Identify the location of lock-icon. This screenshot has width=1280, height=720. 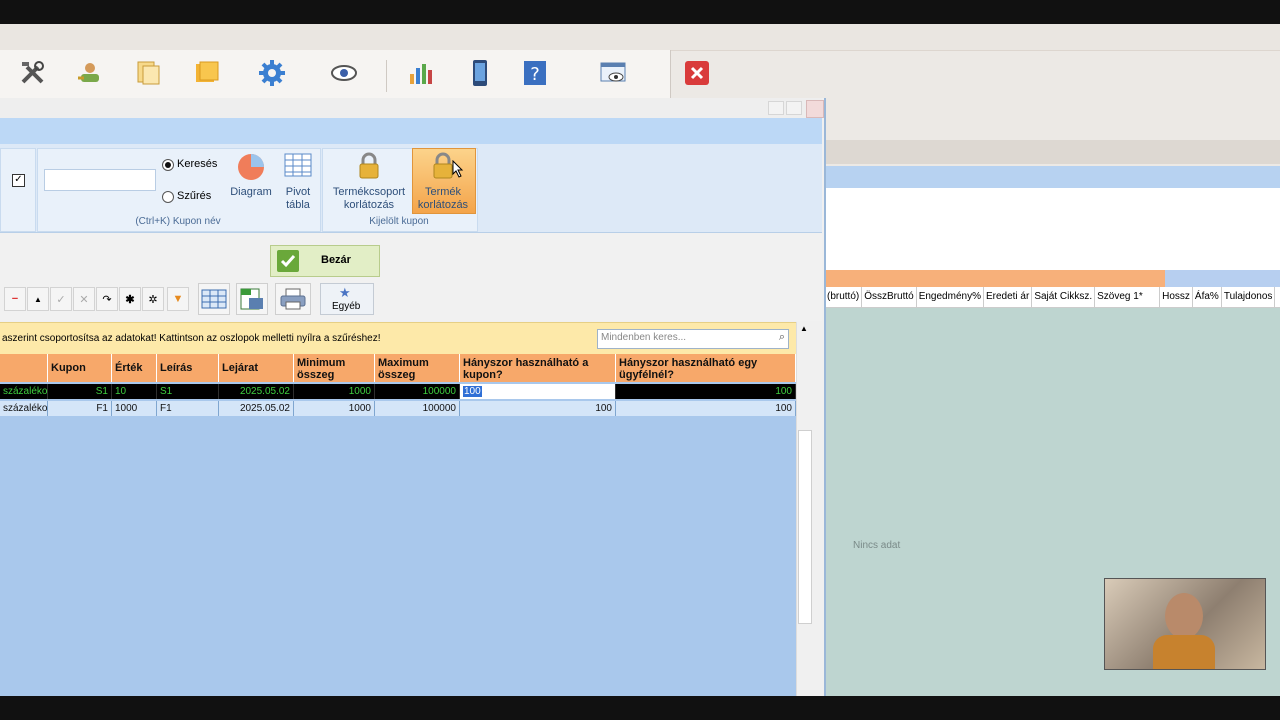
(369, 166).